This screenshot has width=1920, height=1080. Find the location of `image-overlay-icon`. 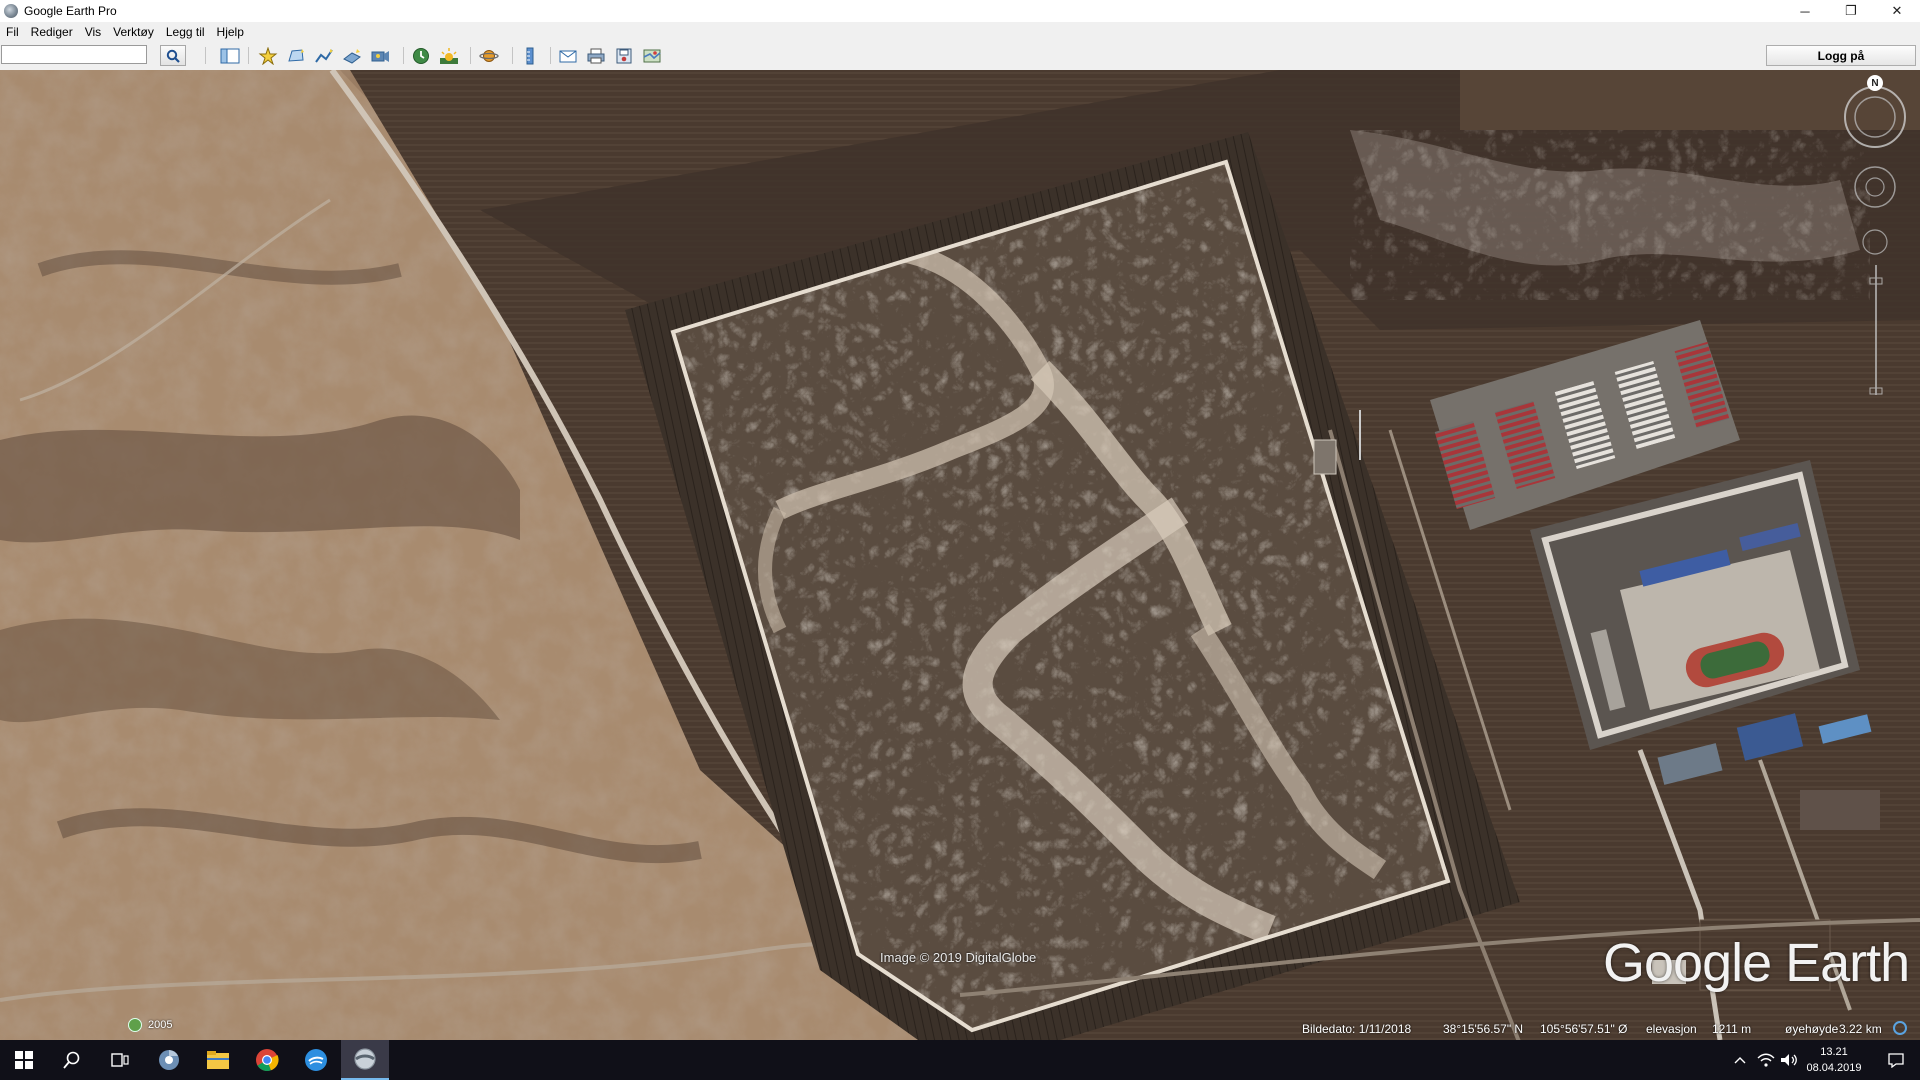

image-overlay-icon is located at coordinates (352, 56).